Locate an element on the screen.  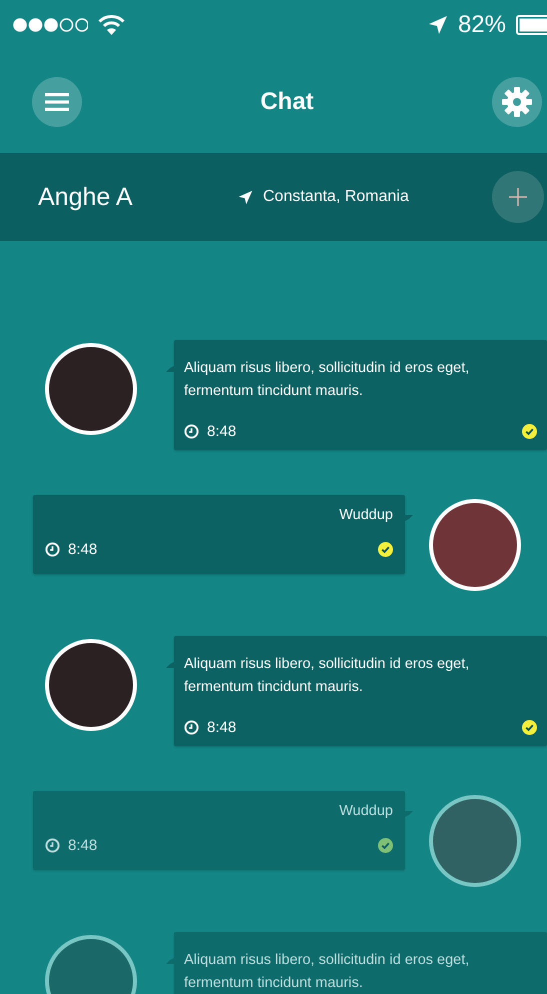
add-button is located at coordinates (518, 197).